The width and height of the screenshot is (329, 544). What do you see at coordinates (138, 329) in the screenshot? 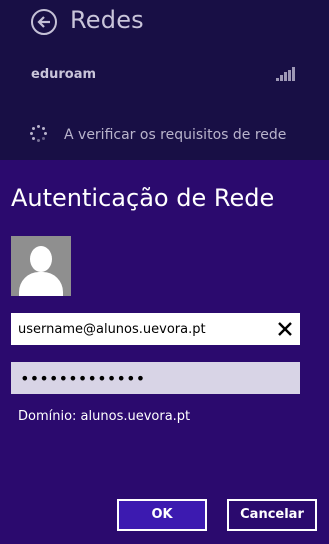
I see `username-input` at bounding box center [138, 329].